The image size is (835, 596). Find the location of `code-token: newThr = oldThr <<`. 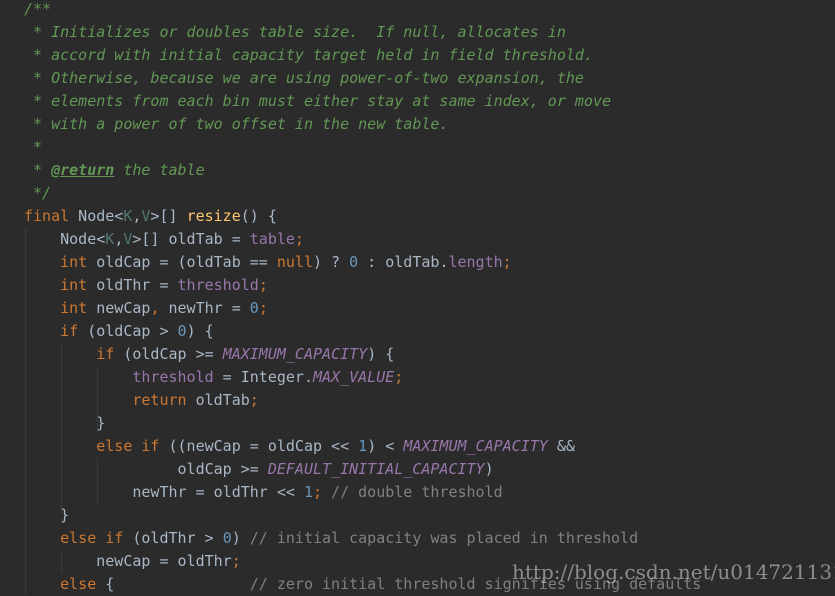

code-token: newThr = oldThr << is located at coordinates (164, 492).